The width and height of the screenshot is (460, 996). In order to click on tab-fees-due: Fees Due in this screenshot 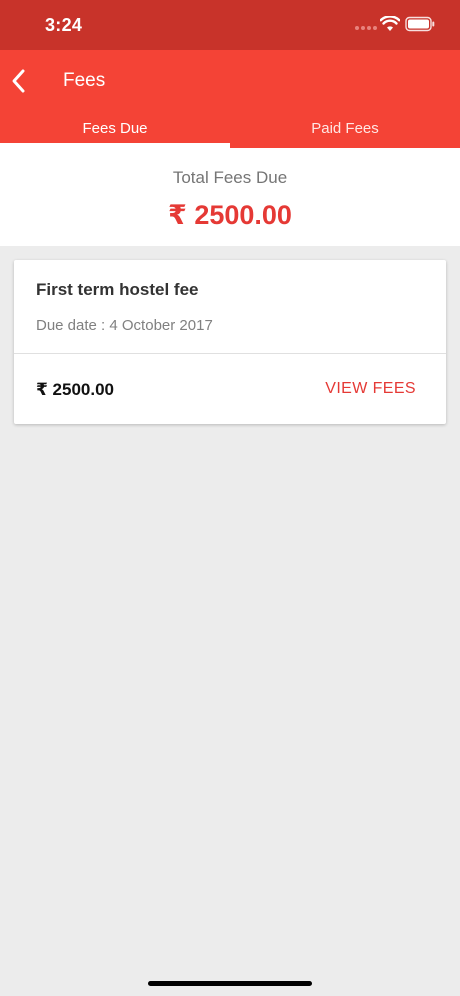, I will do `click(115, 128)`.